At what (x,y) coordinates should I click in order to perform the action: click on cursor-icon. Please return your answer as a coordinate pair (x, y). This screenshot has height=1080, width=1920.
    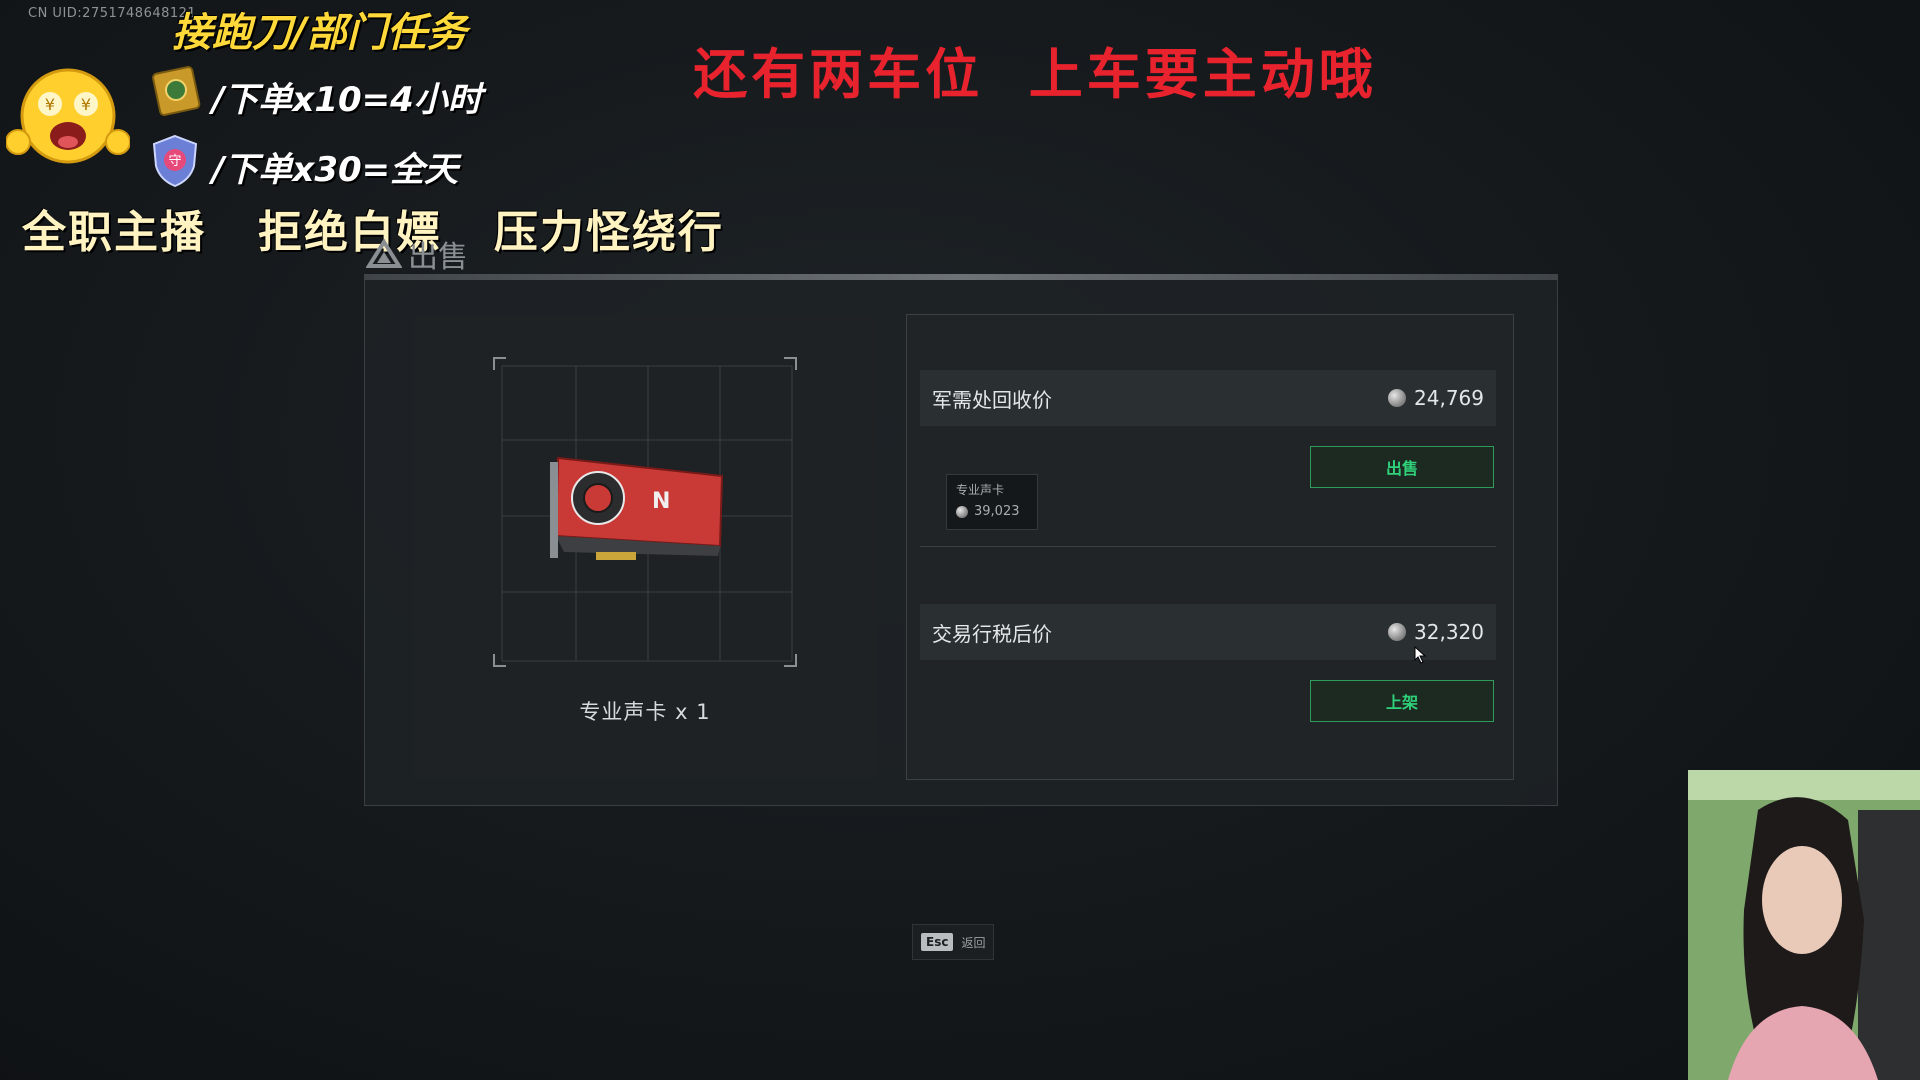
    Looking at the image, I should click on (1420, 655).